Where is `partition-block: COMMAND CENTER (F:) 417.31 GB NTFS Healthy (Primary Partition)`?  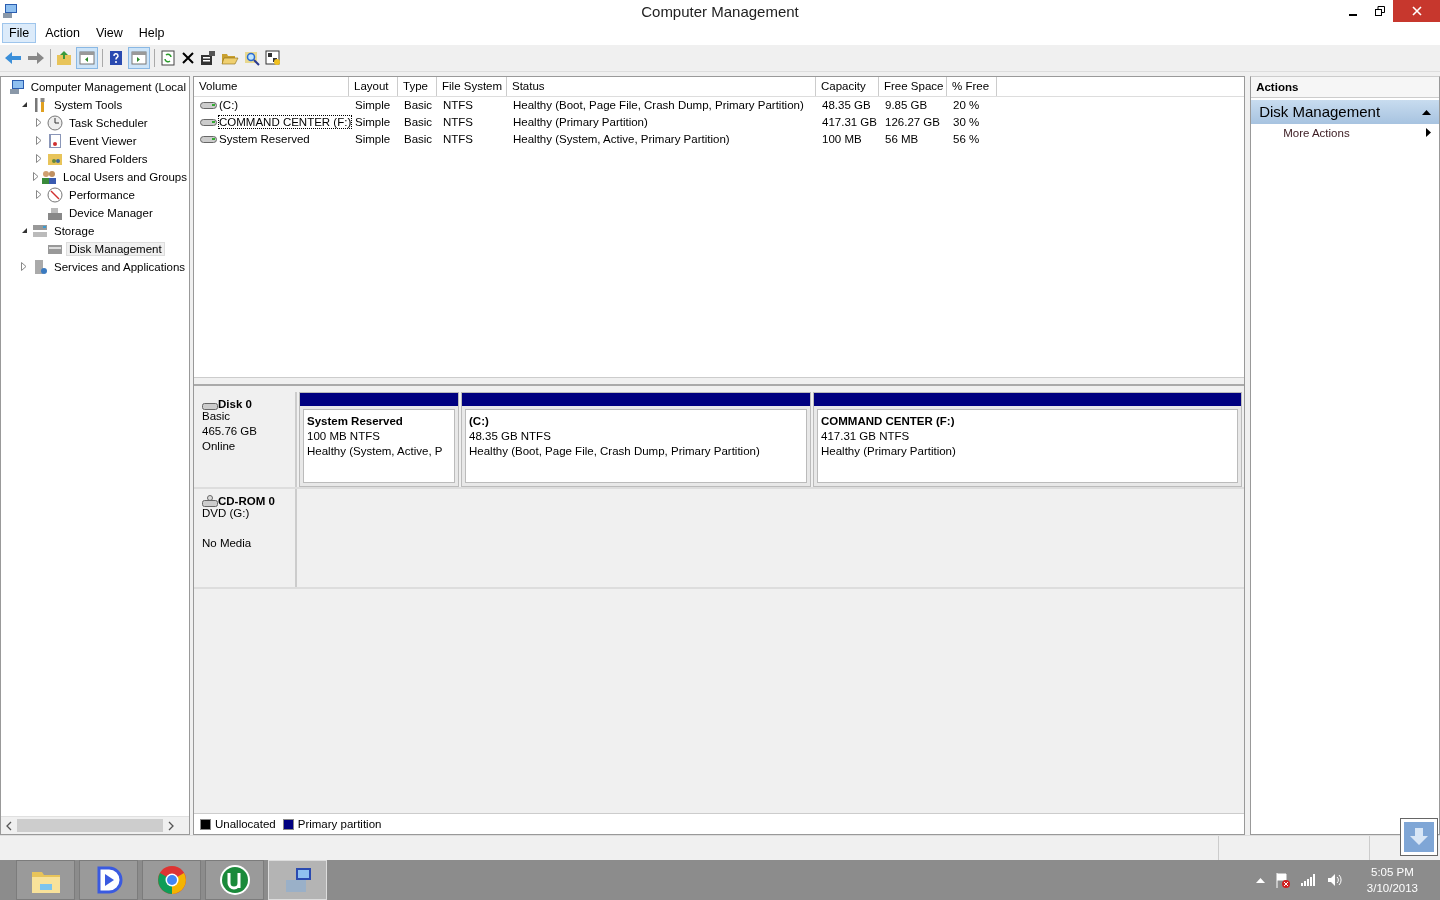 partition-block: COMMAND CENTER (F:) 417.31 GB NTFS Healthy (Primary Partition) is located at coordinates (1028, 439).